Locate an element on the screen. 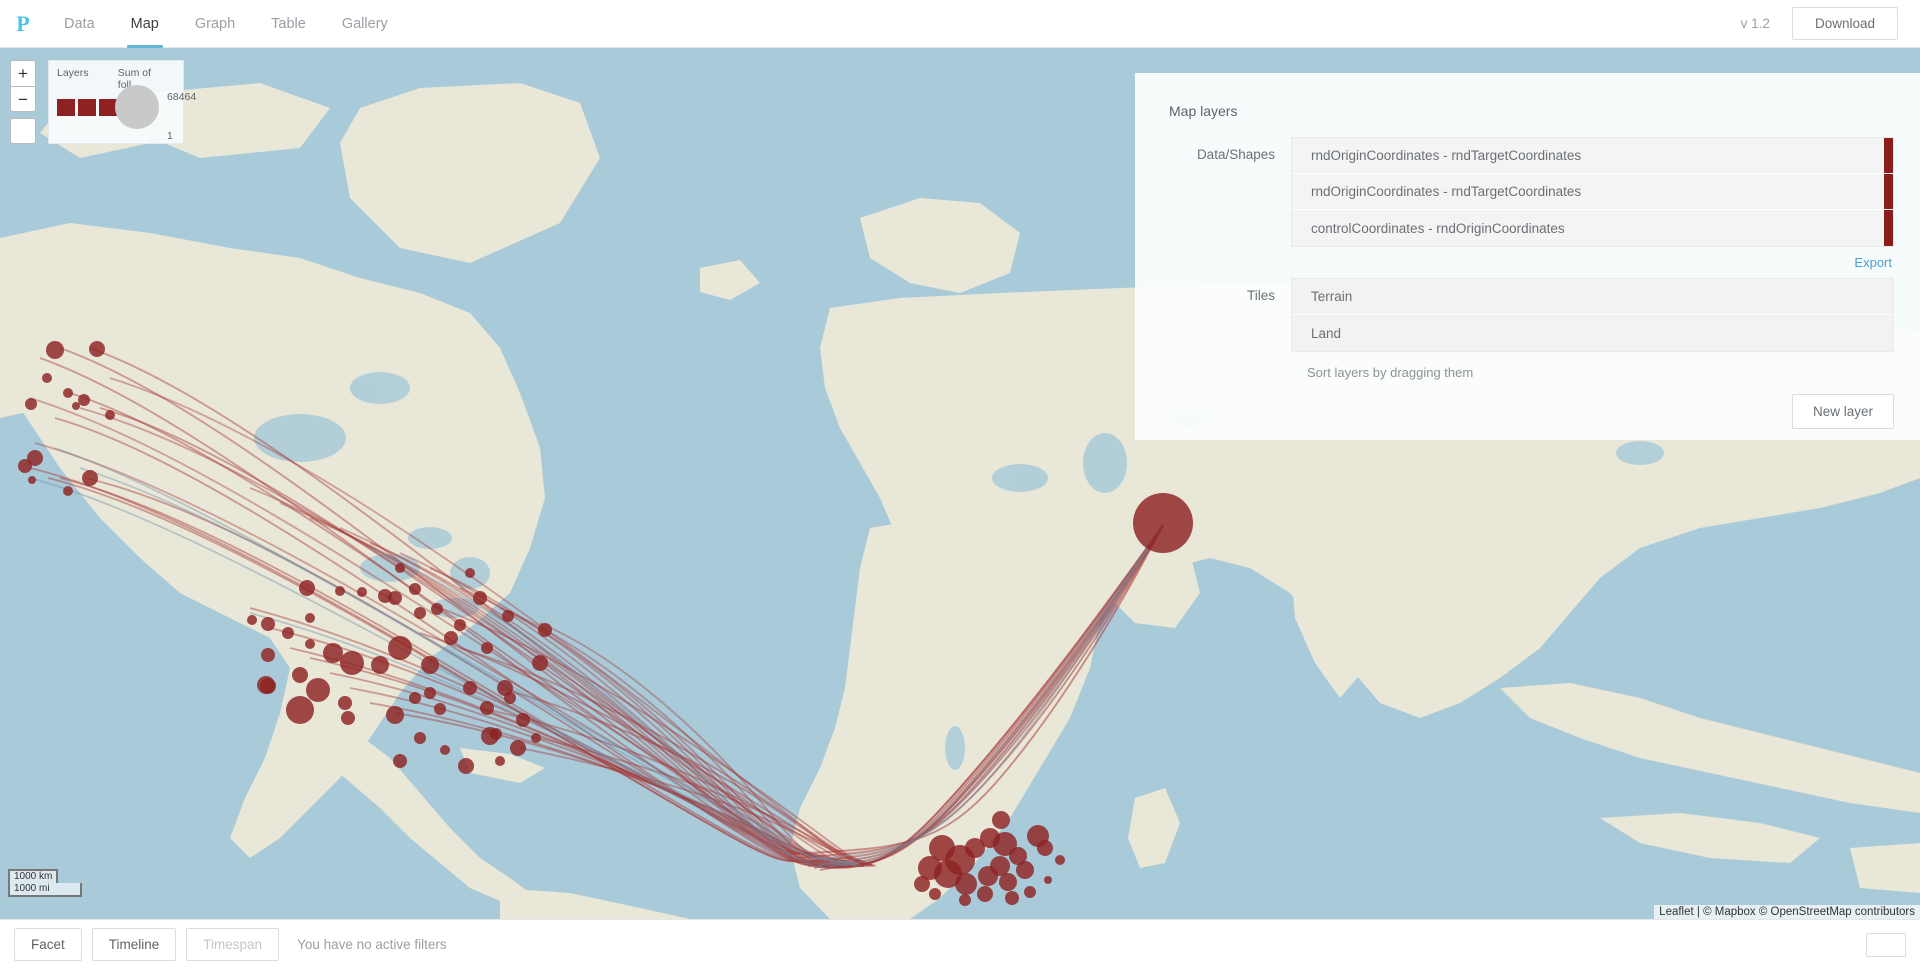  tab-table-label: Table is located at coordinates (288, 23).